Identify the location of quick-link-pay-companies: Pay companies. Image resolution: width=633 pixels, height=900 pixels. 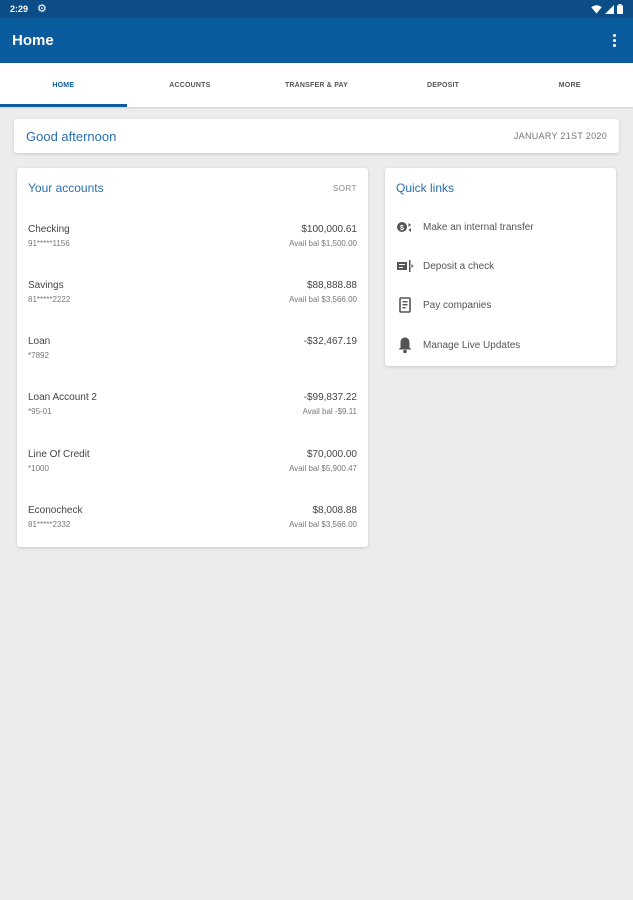
(500, 305).